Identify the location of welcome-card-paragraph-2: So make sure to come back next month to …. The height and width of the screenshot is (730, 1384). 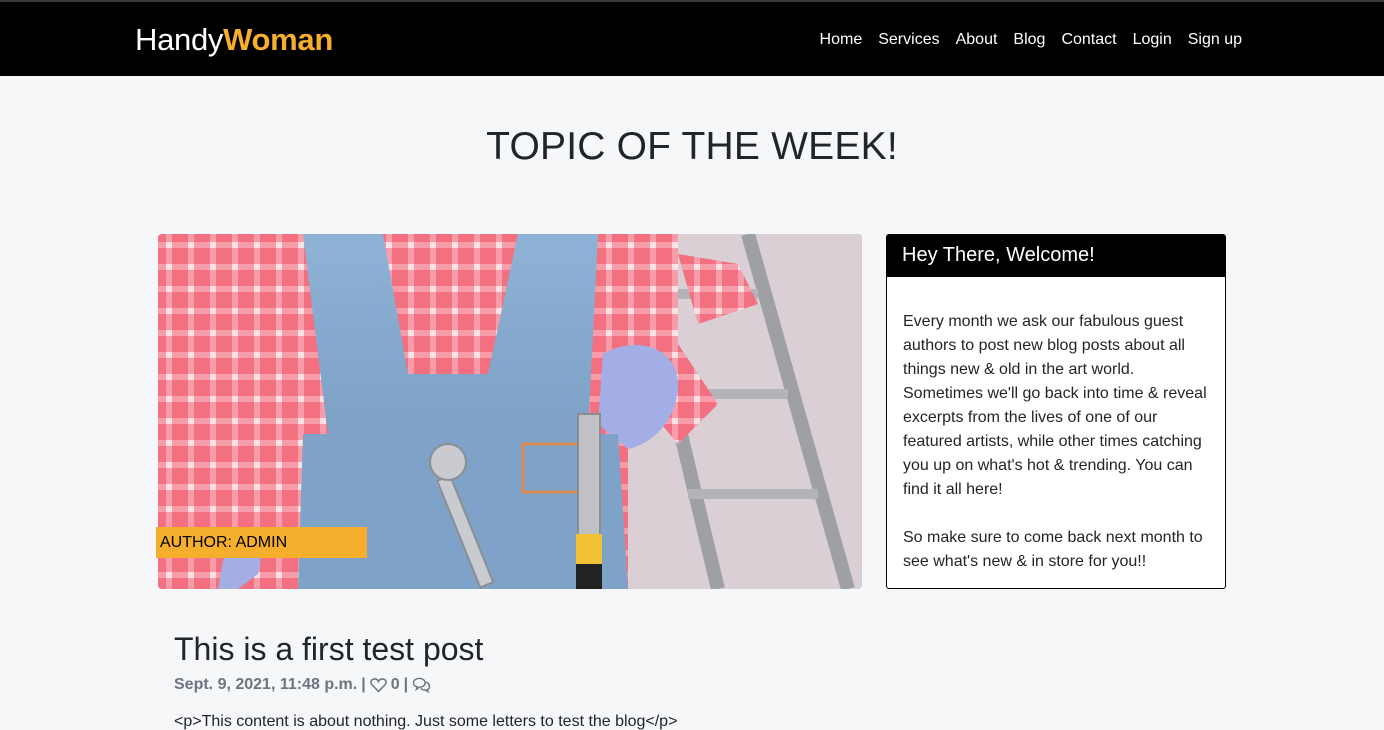
(1053, 549).